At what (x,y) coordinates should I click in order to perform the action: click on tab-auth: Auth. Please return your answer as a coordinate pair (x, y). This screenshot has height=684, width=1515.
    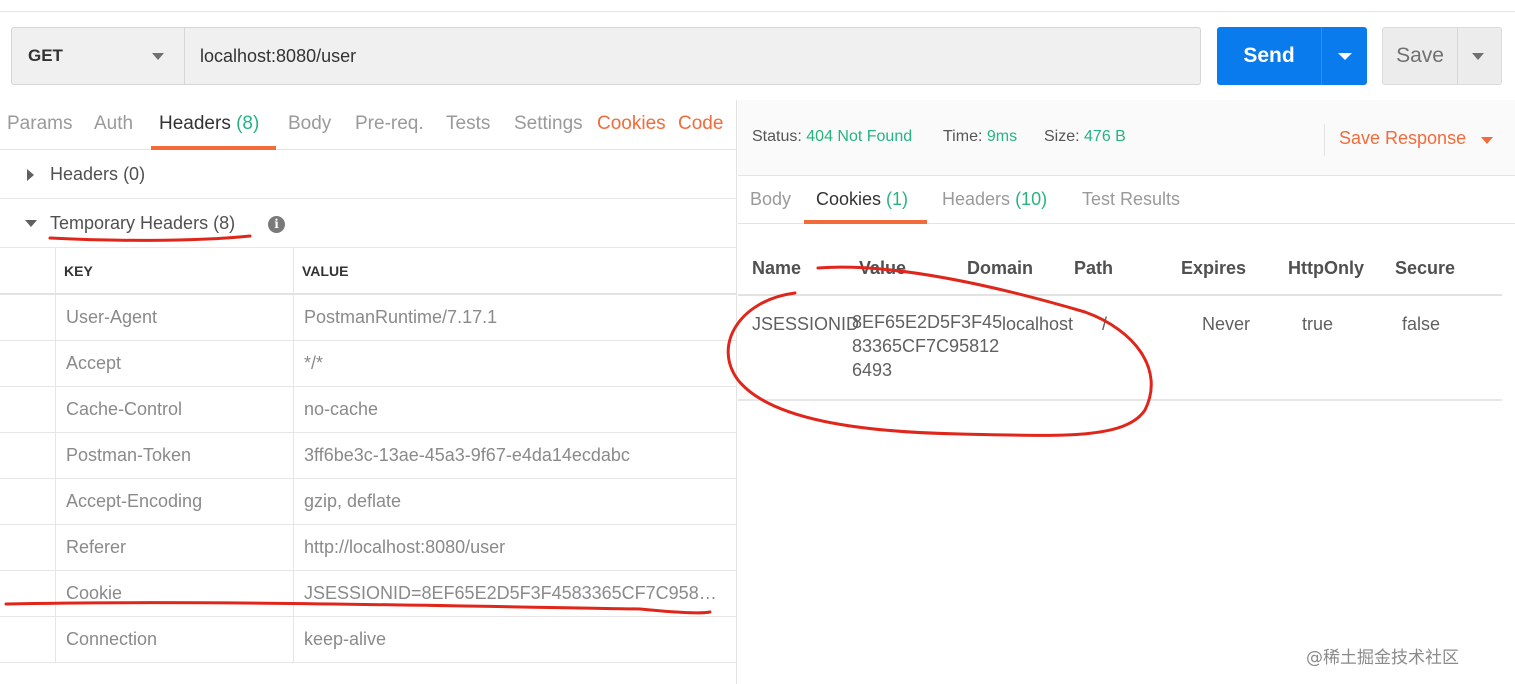
    Looking at the image, I should click on (113, 125).